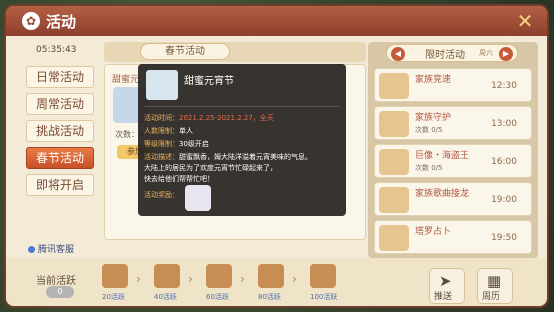 Image resolution: width=554 pixels, height=312 pixels. I want to click on event-icon, so click(162, 85).